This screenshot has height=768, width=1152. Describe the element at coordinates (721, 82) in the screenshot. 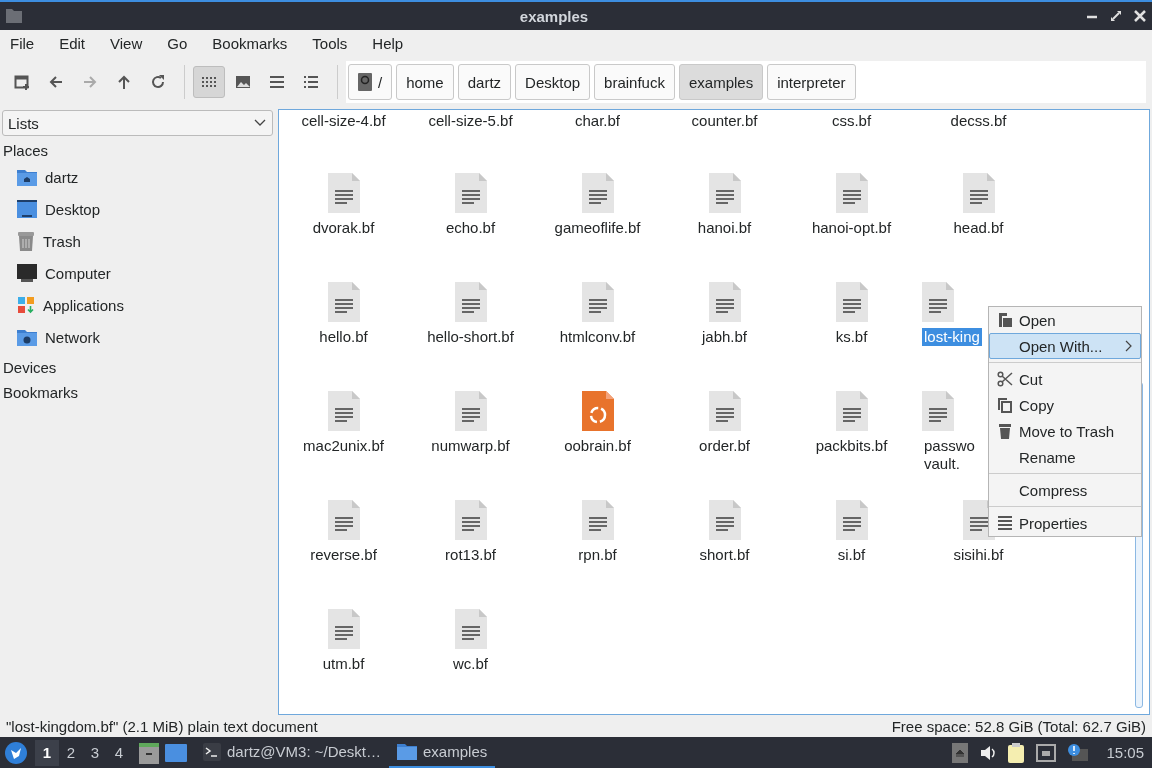

I see `path-button: examples` at that location.